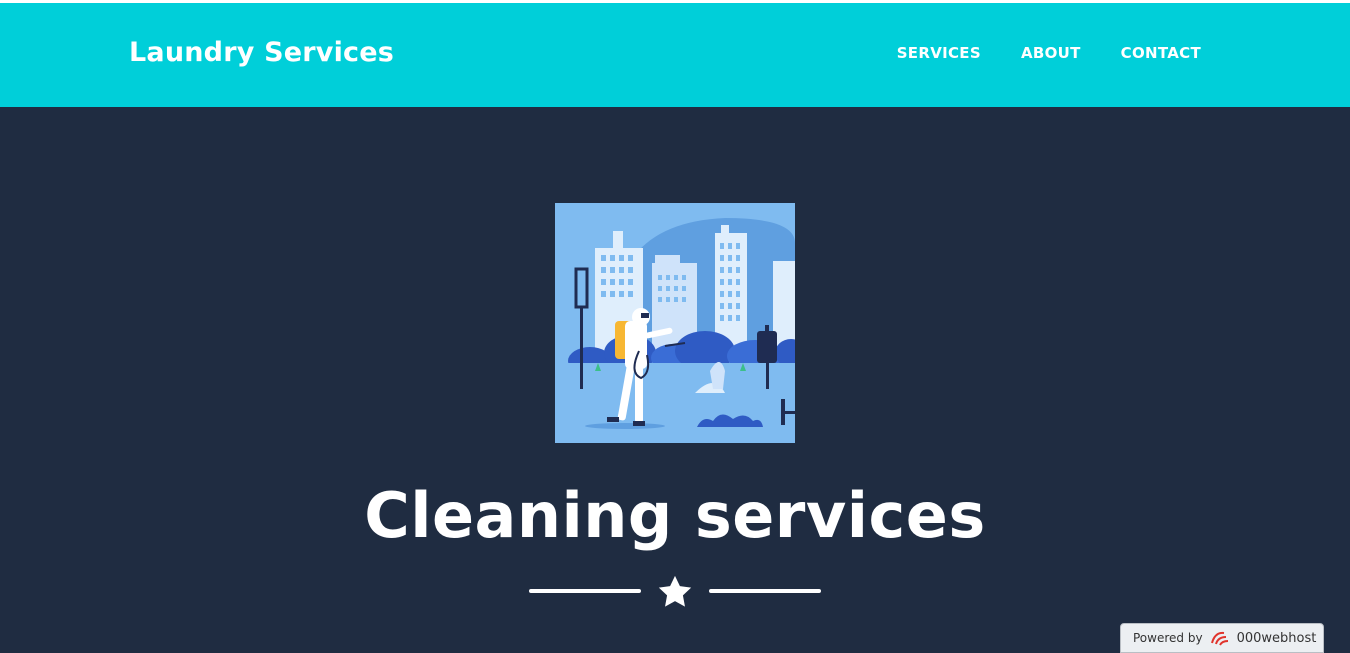 Image resolution: width=1350 pixels, height=653 pixels. I want to click on badge-powered-label: Powered by, so click(1168, 638).